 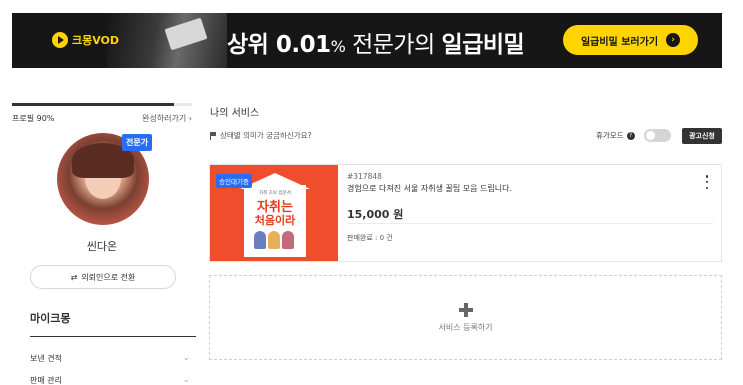 I want to click on plus-icon, so click(x=466, y=310).